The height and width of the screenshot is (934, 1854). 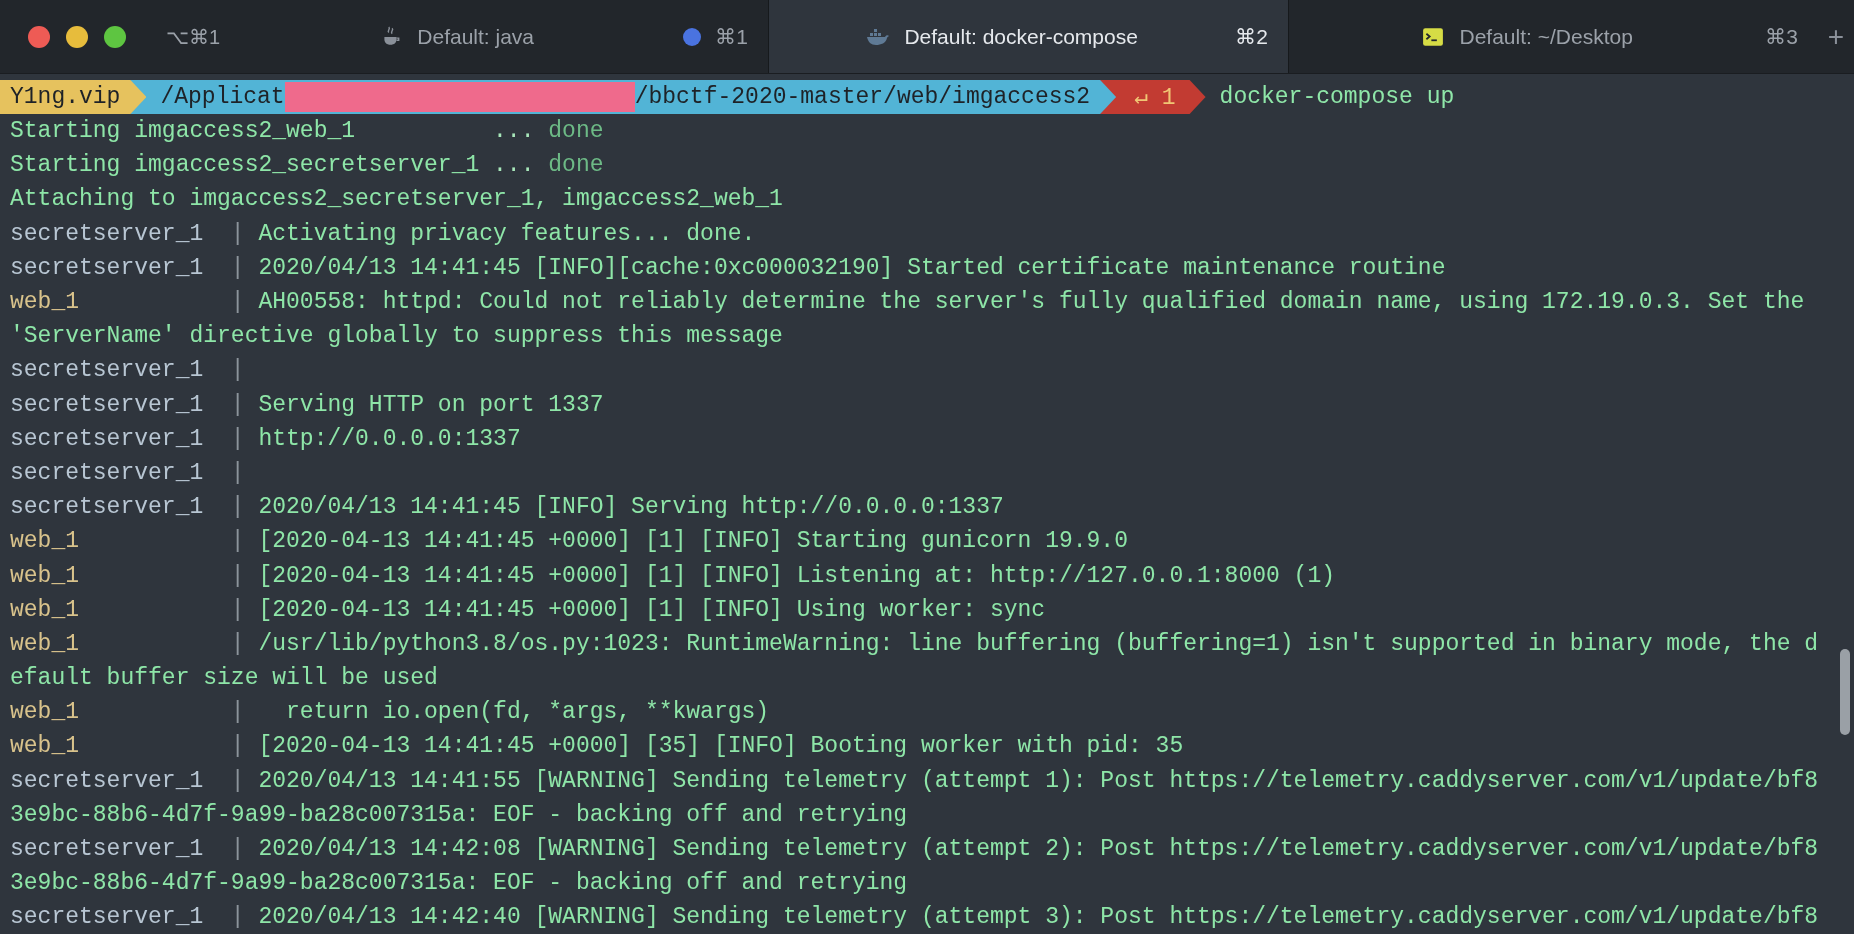 What do you see at coordinates (796, 575) in the screenshot?
I see `log-message: [2020-04-13 14:41:45 +0000] [1] [INFO] Listening at: http://127.0.0.1:8000 (1)` at bounding box center [796, 575].